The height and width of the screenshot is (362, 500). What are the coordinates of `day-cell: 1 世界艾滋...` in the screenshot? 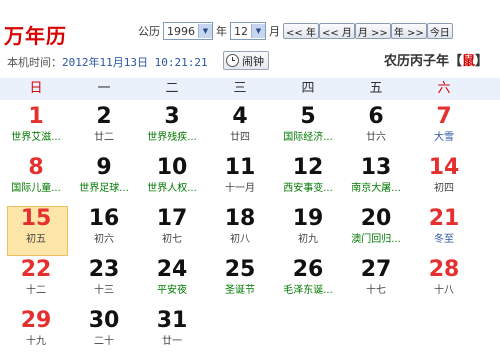 It's located at (36, 128).